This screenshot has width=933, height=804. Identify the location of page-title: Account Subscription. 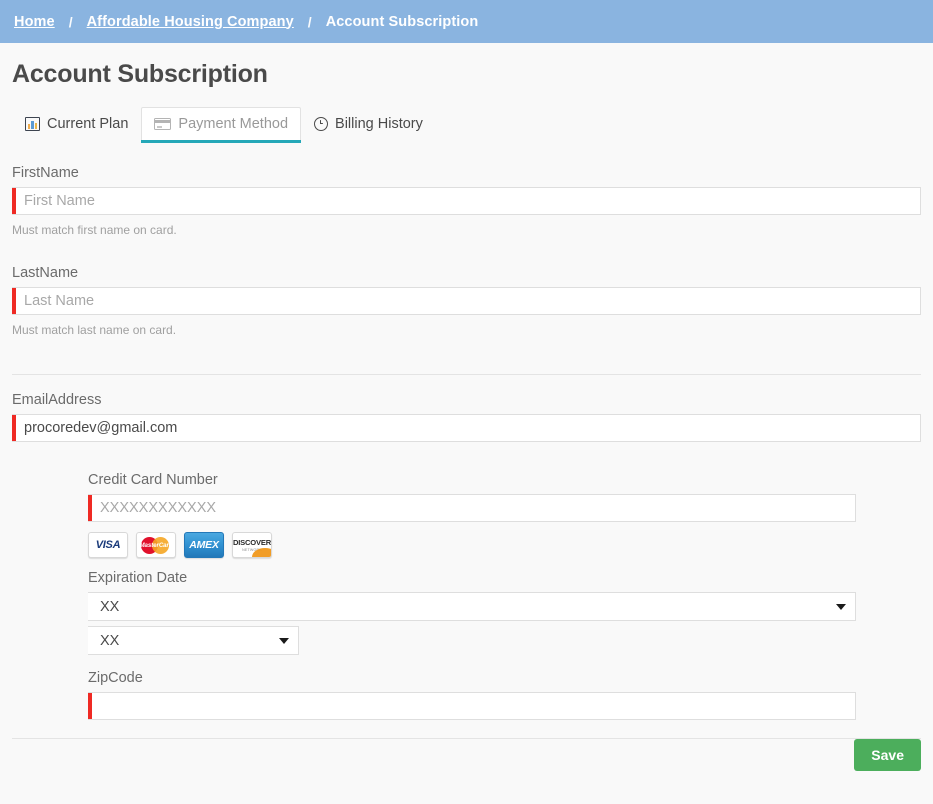
(140, 74).